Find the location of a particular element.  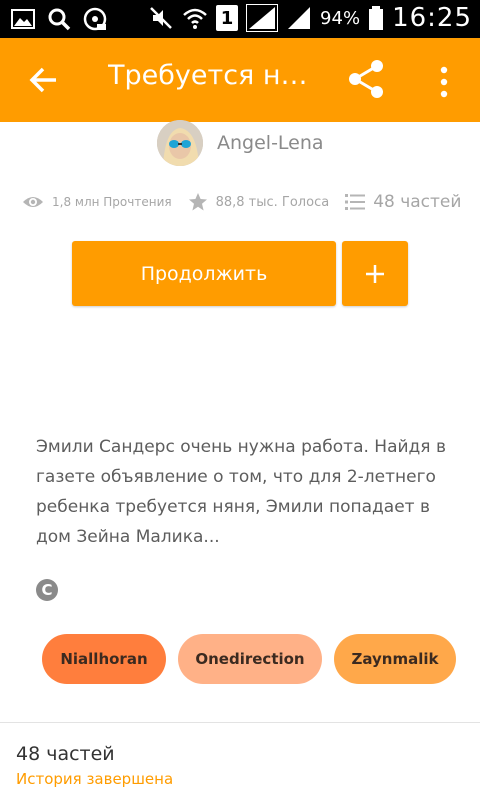

tag-zaynmalik: Zaynmalik is located at coordinates (395, 659).